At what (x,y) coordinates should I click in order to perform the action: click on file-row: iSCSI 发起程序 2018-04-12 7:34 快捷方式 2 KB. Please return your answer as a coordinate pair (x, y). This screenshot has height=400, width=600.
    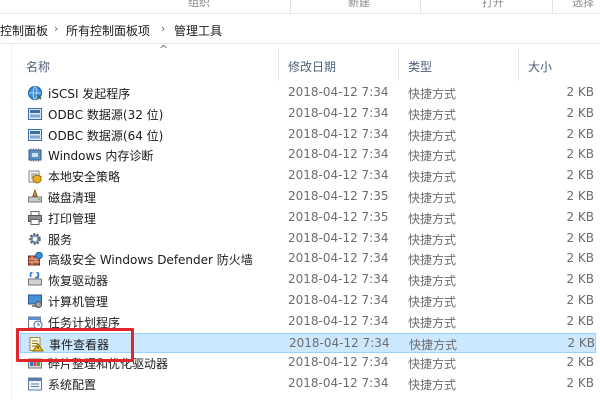
    Looking at the image, I should click on (308, 93).